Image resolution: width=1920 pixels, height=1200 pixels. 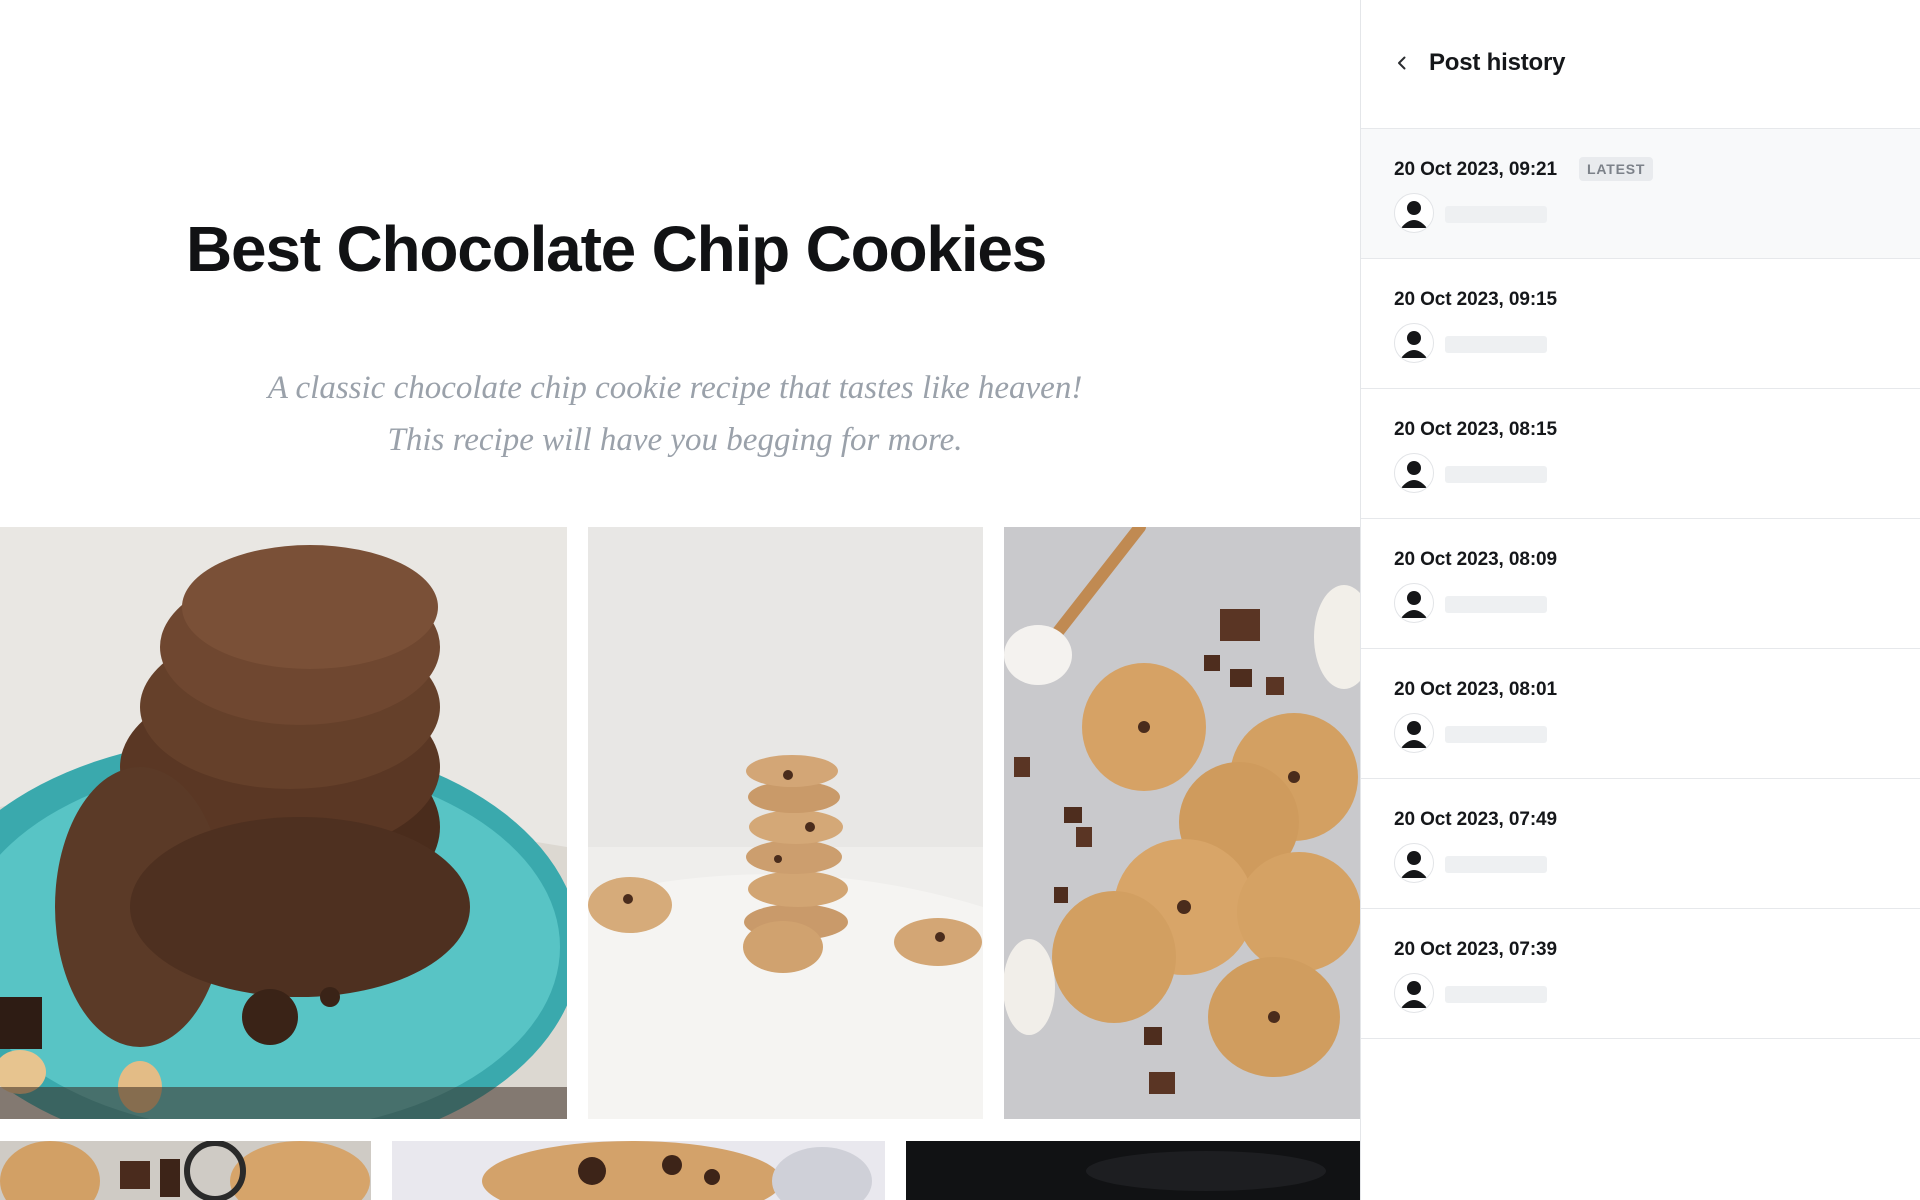 What do you see at coordinates (1475, 429) in the screenshot?
I see `revision-date: 20 Oct 2023, 08:15` at bounding box center [1475, 429].